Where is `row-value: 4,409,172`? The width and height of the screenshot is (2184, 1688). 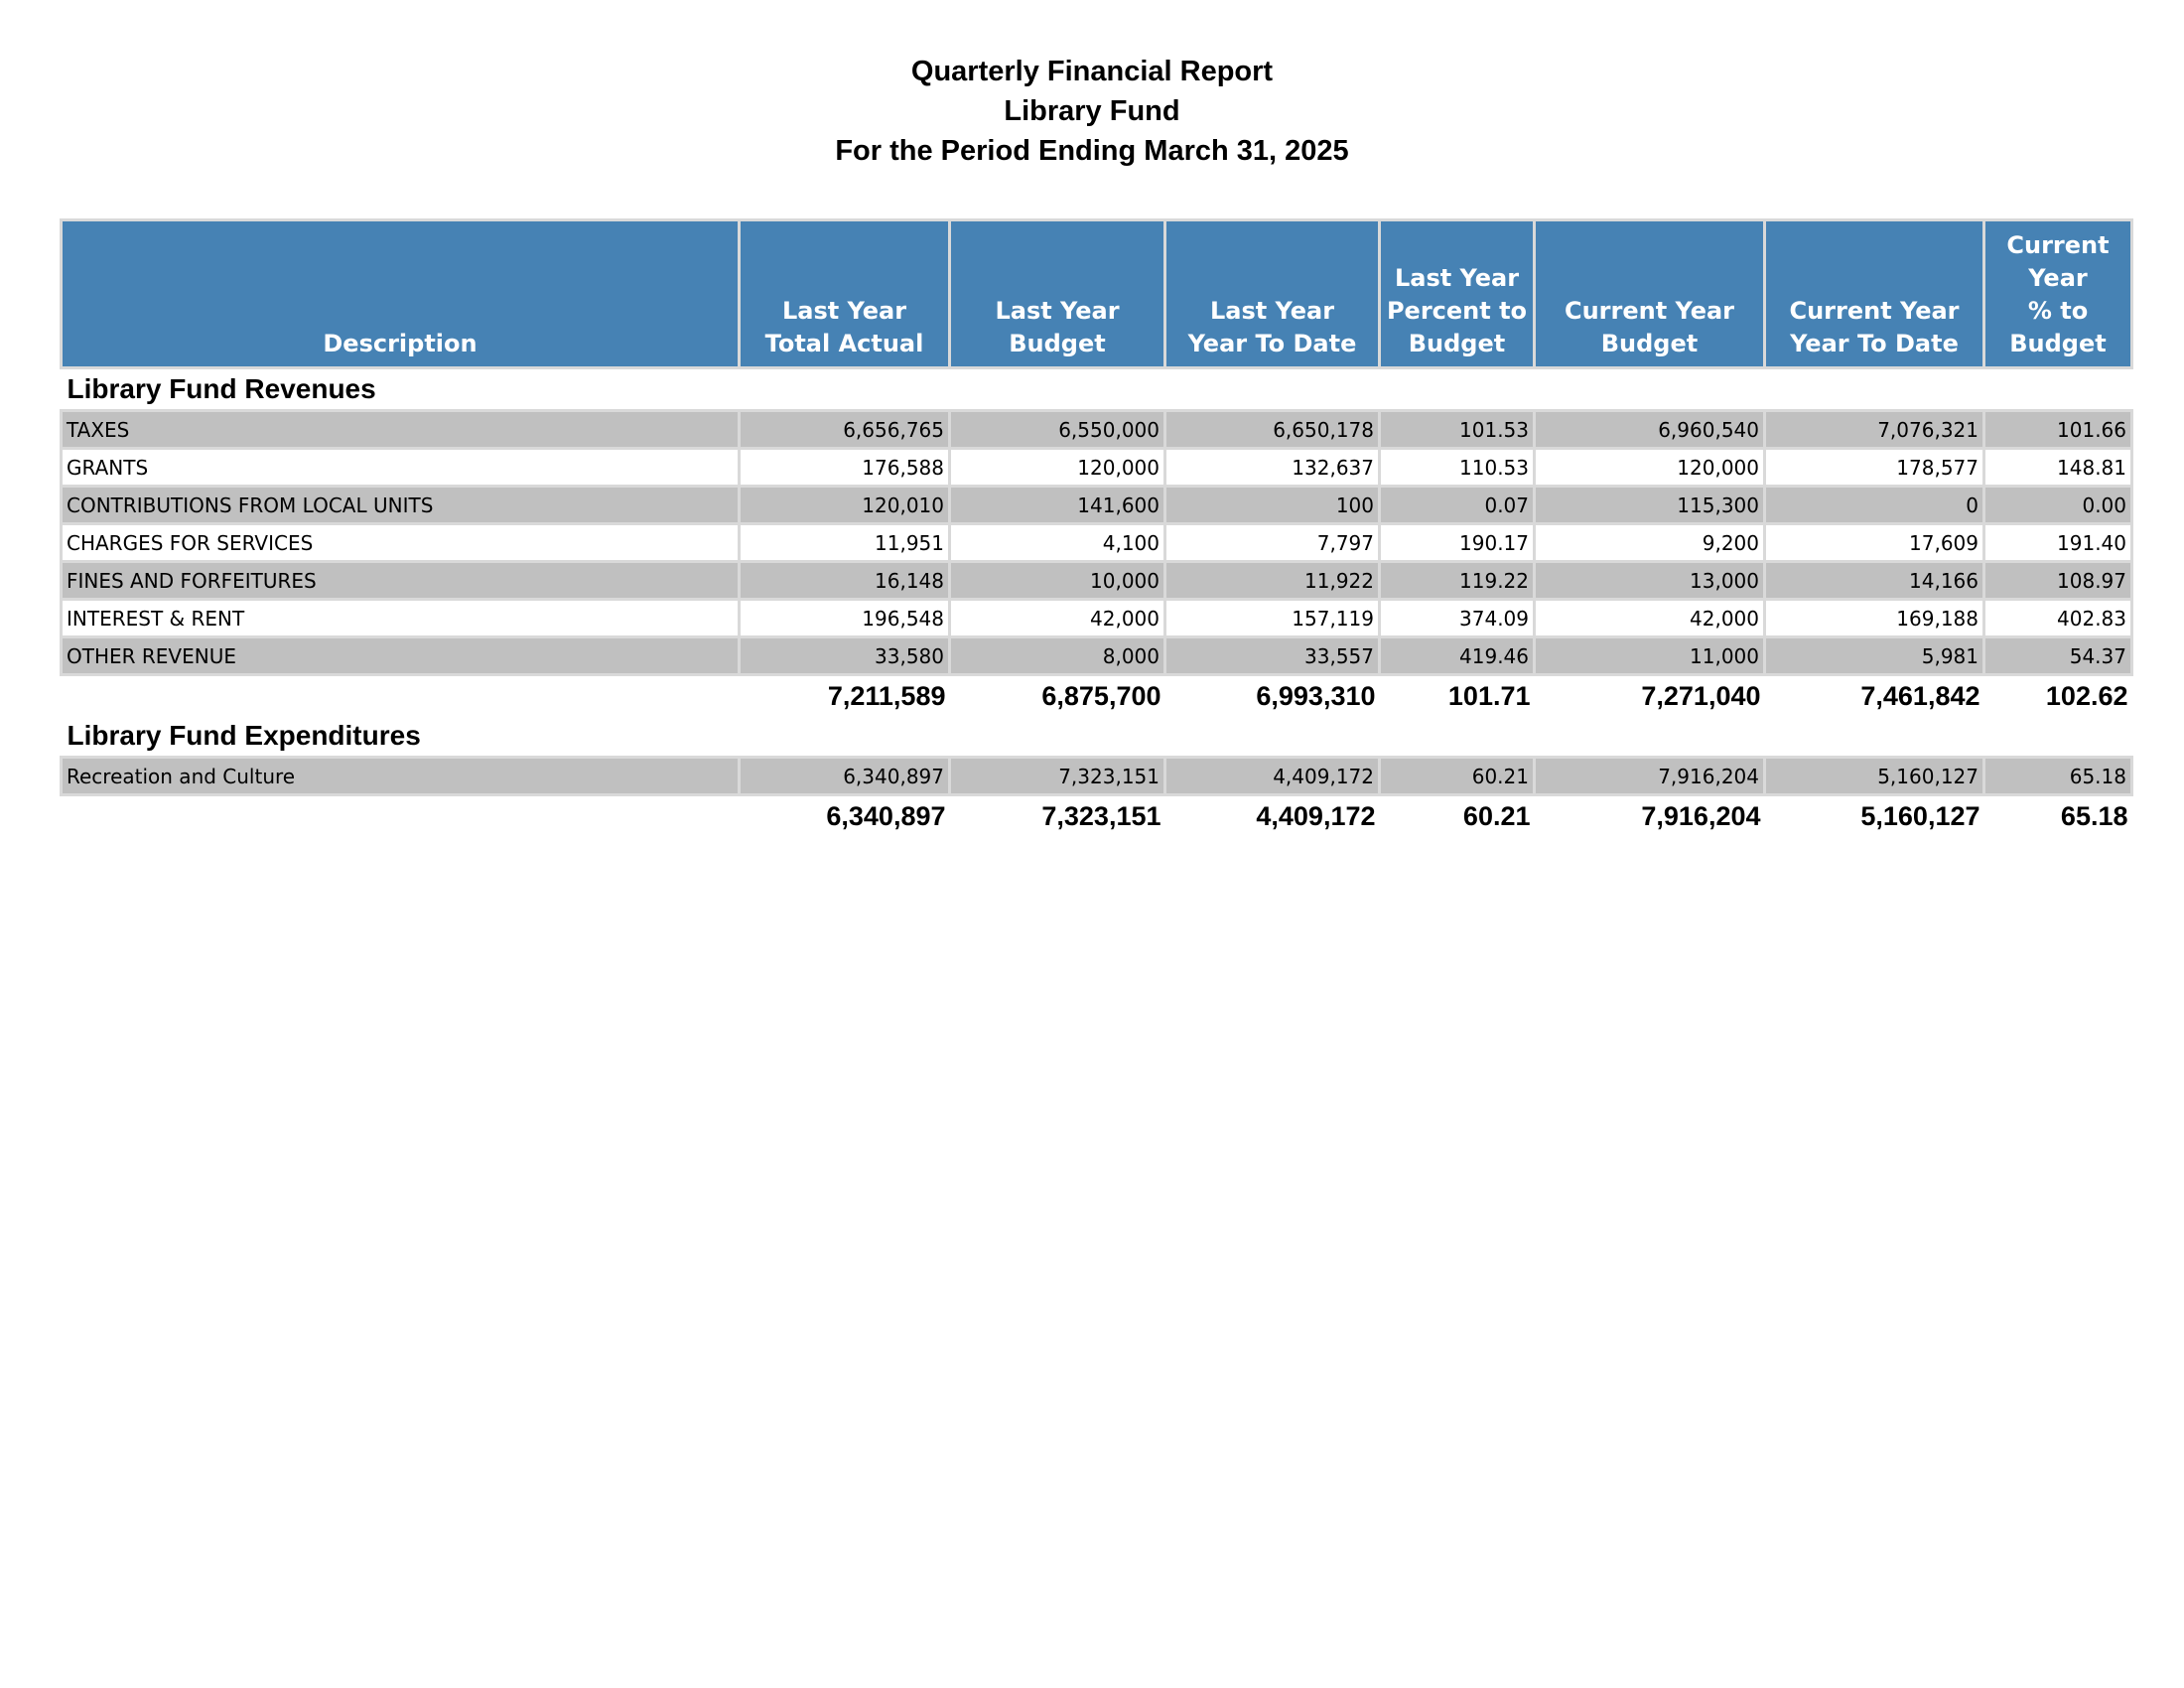
row-value: 4,409,172 is located at coordinates (1272, 776).